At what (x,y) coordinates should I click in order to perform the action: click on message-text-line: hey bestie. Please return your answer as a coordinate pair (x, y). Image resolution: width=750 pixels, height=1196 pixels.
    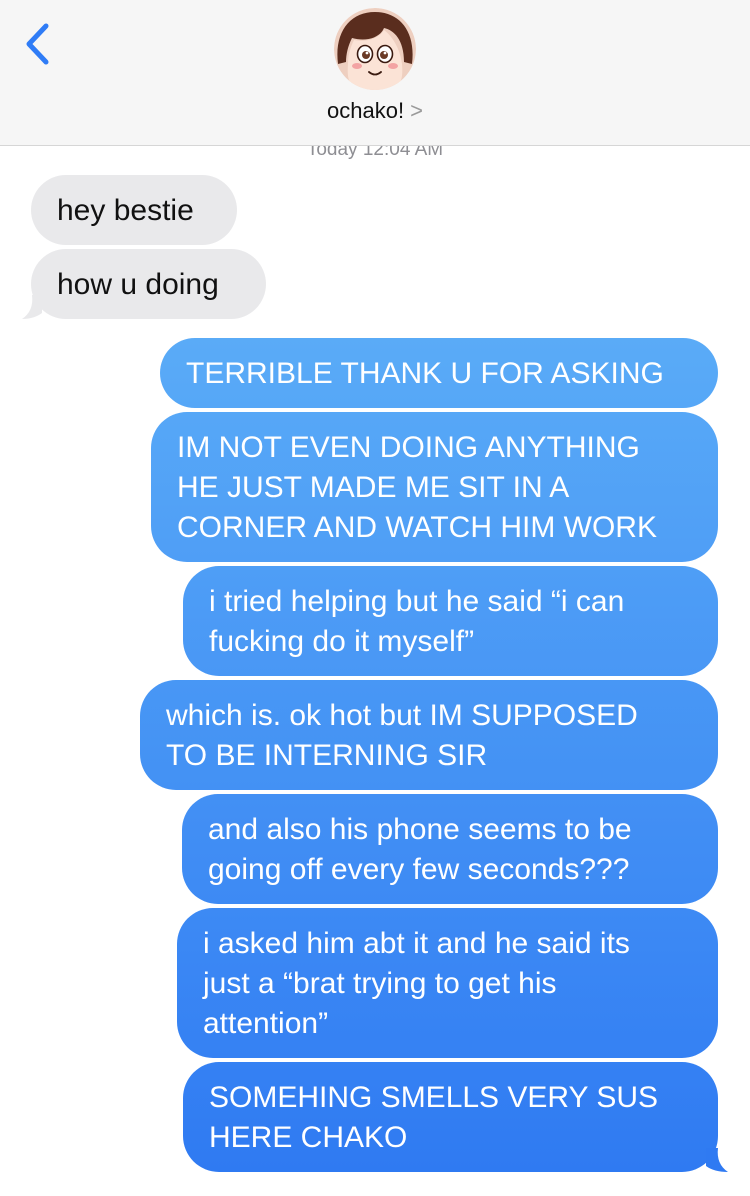
    Looking at the image, I should click on (125, 210).